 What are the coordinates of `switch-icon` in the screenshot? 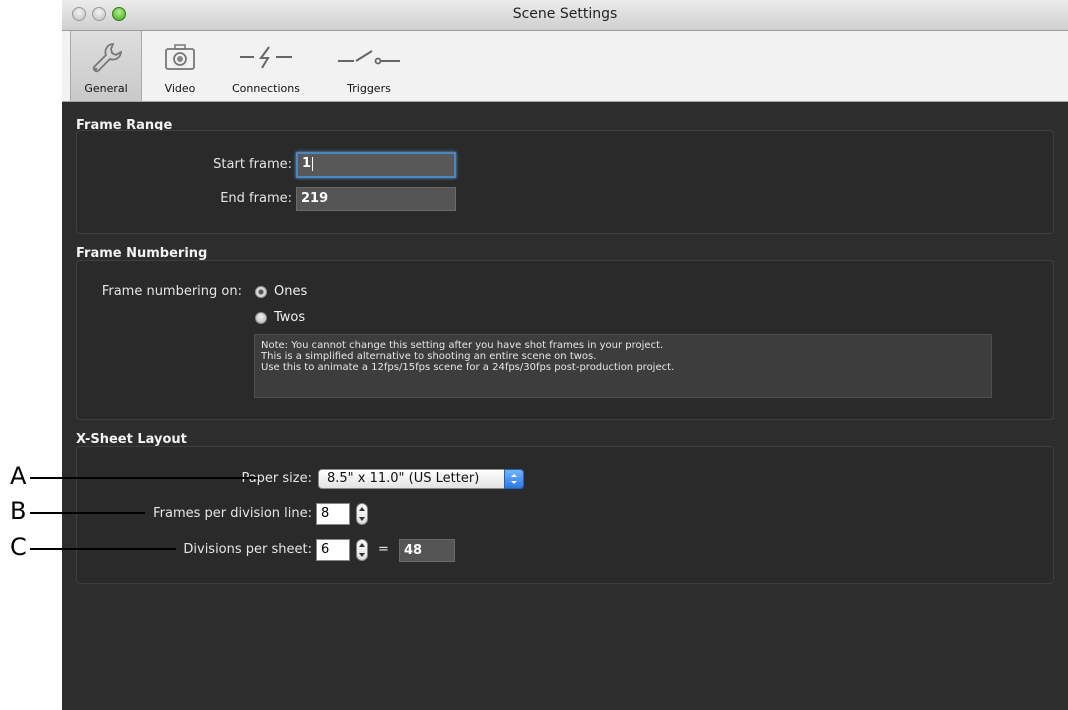 It's located at (369, 57).